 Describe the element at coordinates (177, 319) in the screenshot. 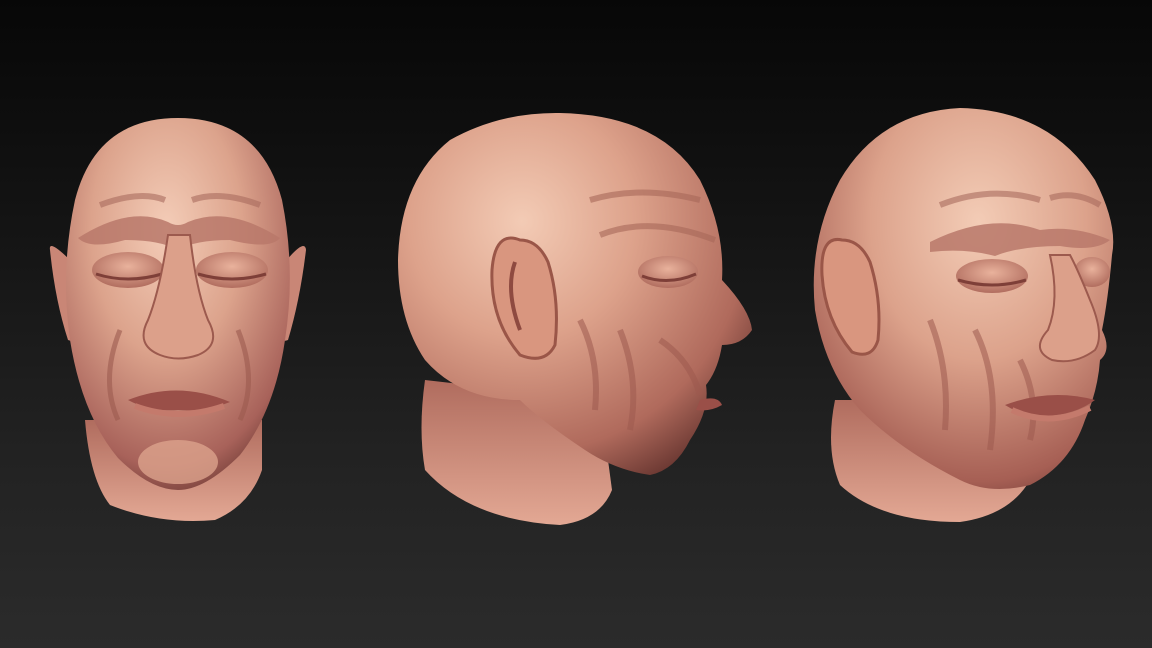

I see `head-front-view` at that location.